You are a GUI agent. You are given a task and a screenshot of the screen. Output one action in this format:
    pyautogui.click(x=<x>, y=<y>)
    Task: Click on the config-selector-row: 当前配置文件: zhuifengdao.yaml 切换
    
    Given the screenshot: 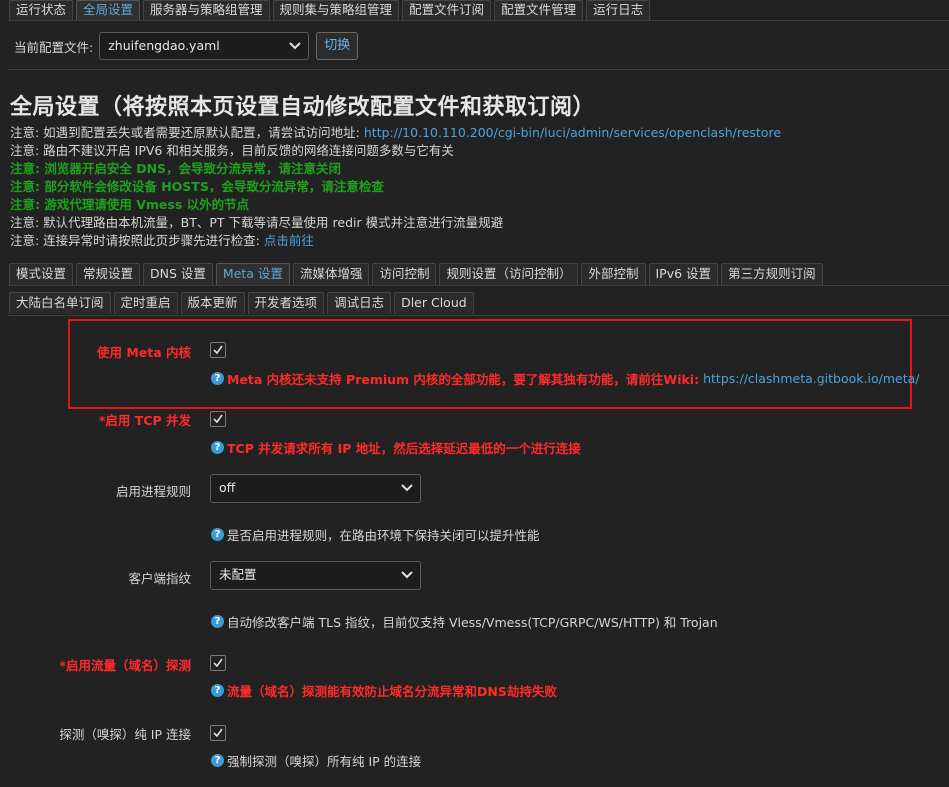 What is the action you would take?
    pyautogui.click(x=186, y=46)
    